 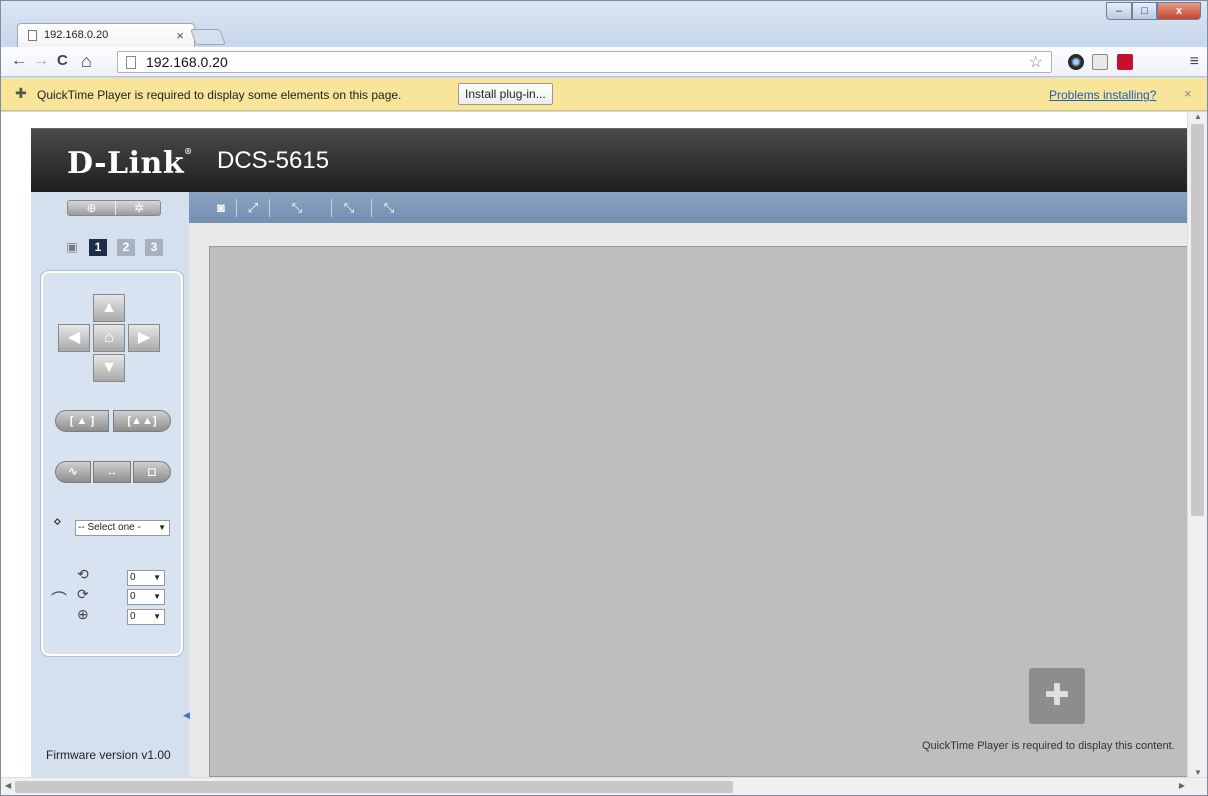 What do you see at coordinates (349, 208) in the screenshot?
I see `zoom-50-icon: ⤡` at bounding box center [349, 208].